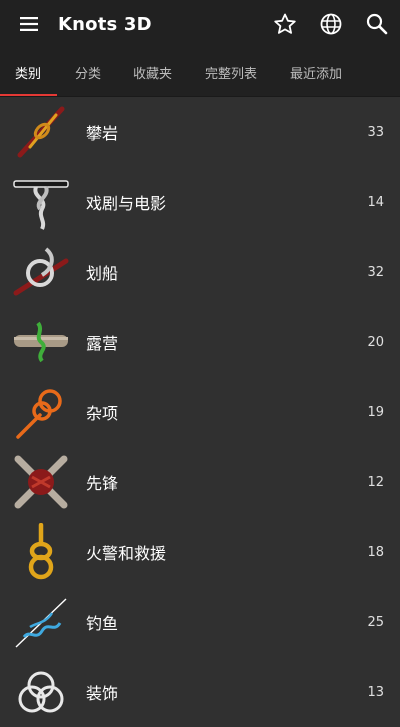 Image resolution: width=400 pixels, height=727 pixels. What do you see at coordinates (200, 622) in the screenshot?
I see `category-row-fishing: 钓鱼 25` at bounding box center [200, 622].